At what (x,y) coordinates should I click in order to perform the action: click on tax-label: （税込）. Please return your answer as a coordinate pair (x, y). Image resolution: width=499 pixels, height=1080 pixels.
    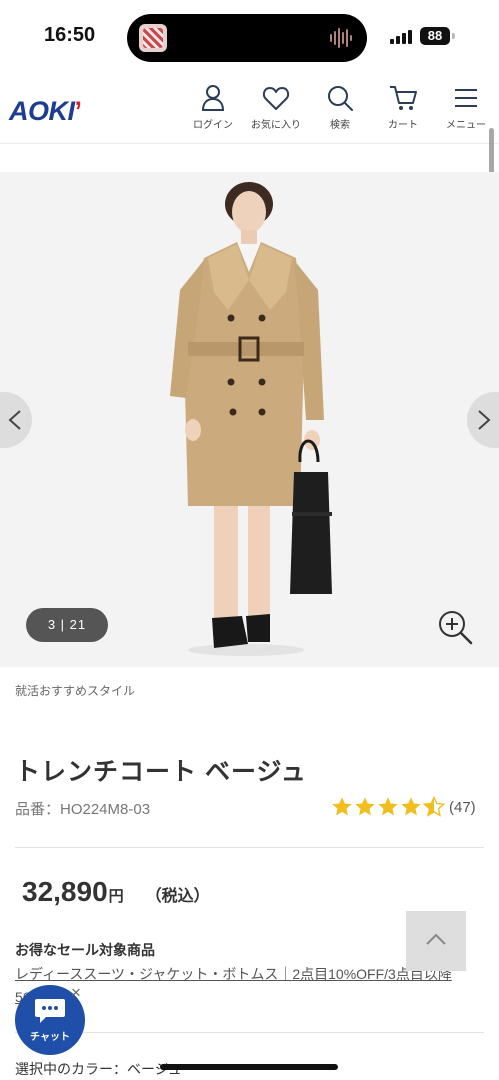
    Looking at the image, I should click on (177, 896).